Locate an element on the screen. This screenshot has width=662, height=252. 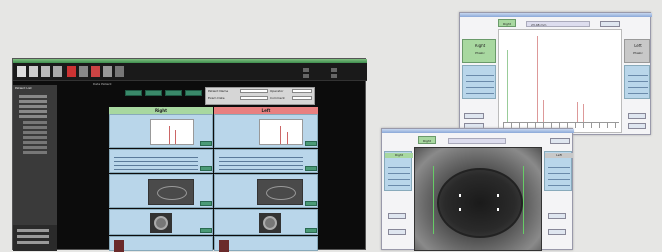
right-kerato-panel is located at coordinates (161, 191).